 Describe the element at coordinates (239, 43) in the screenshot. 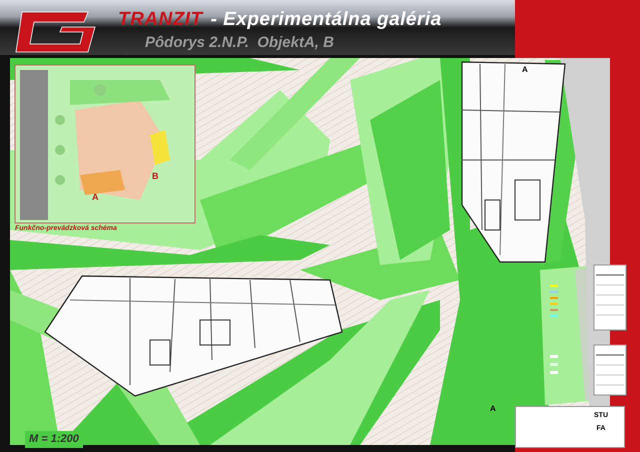

I see `floor-plan-subtitle: Pôdorys 2.N.P. ObjektA, B` at that location.